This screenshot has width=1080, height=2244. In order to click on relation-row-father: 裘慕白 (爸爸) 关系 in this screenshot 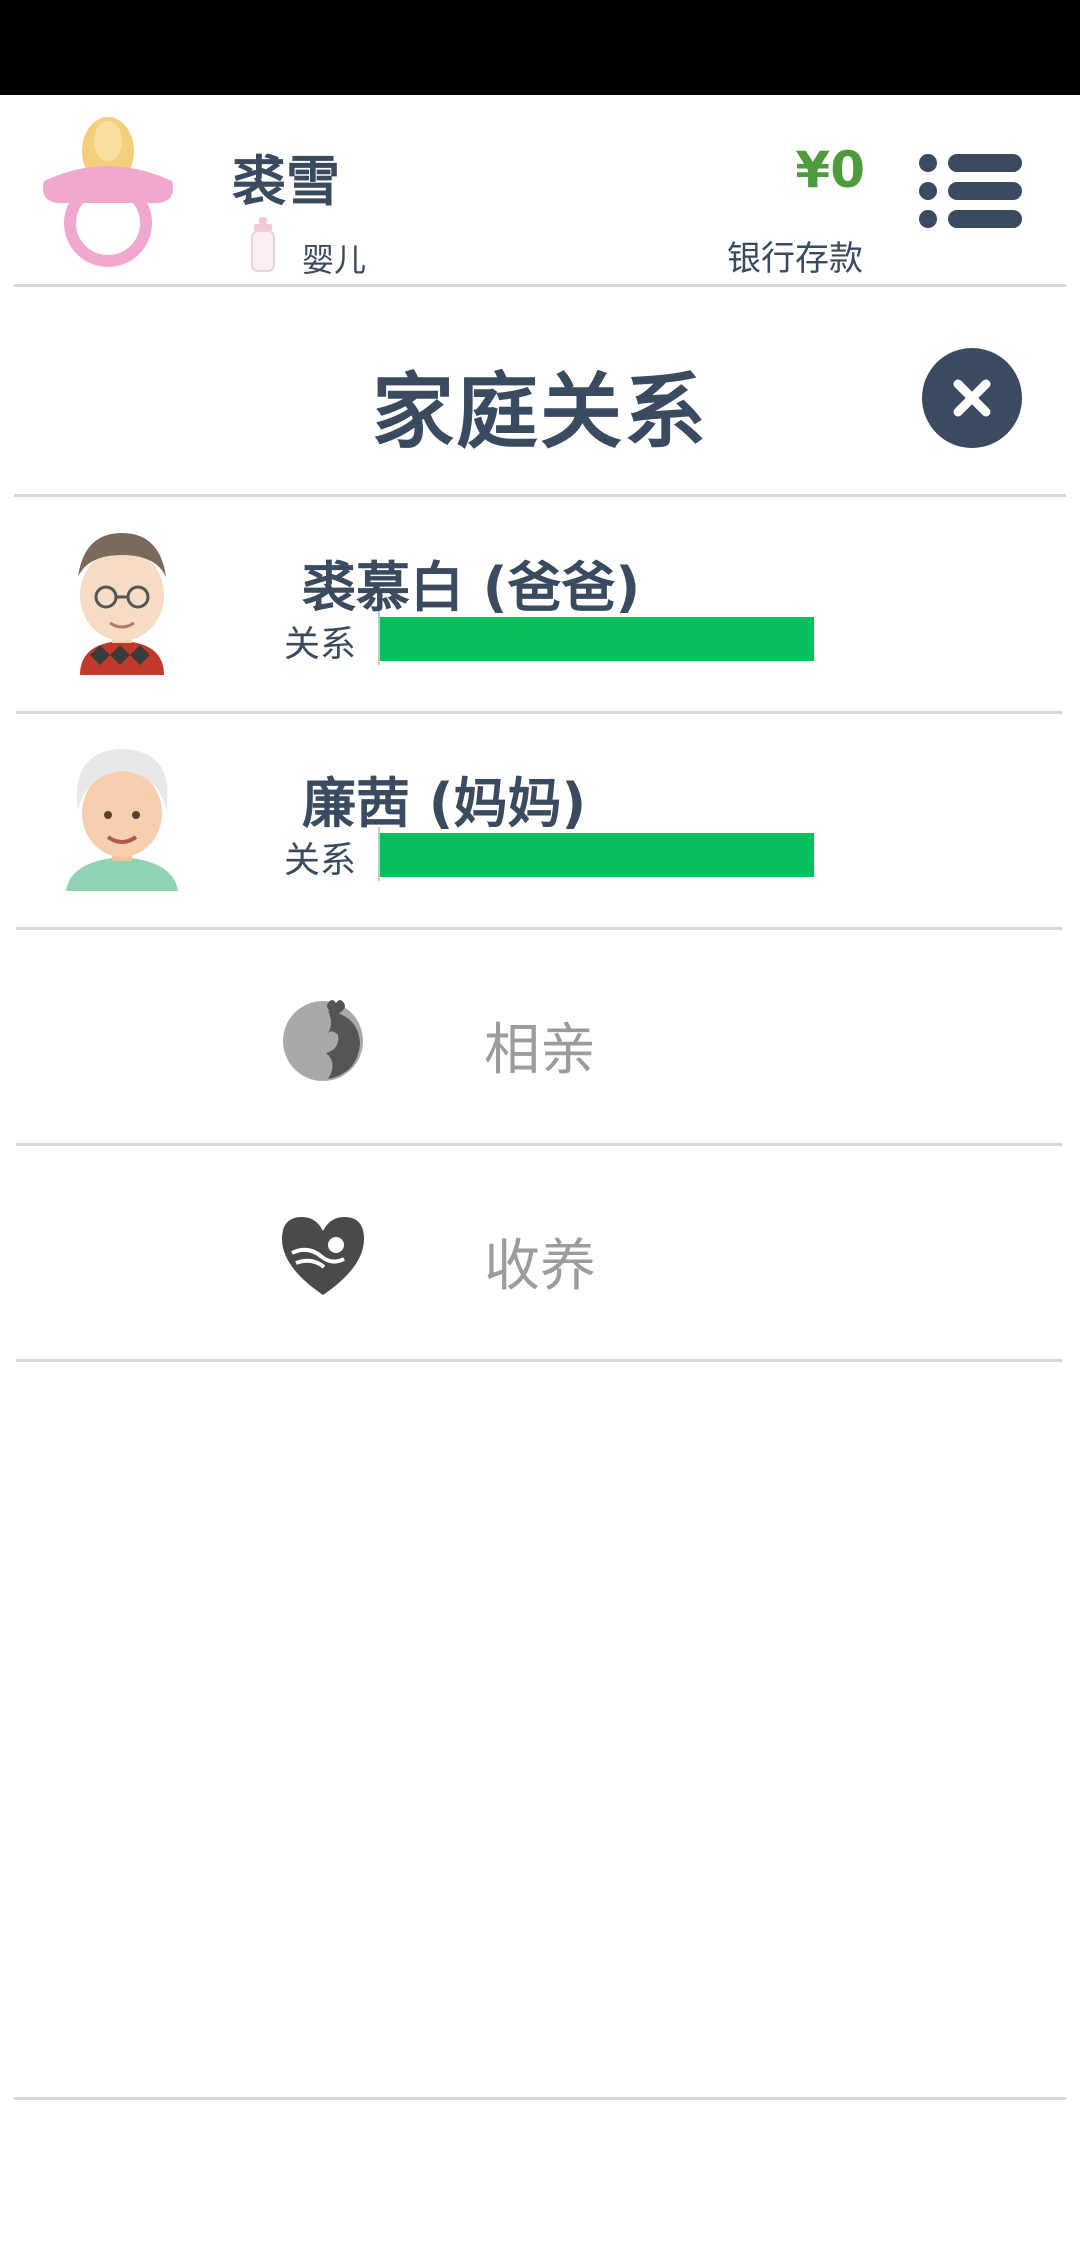, I will do `click(539, 604)`.